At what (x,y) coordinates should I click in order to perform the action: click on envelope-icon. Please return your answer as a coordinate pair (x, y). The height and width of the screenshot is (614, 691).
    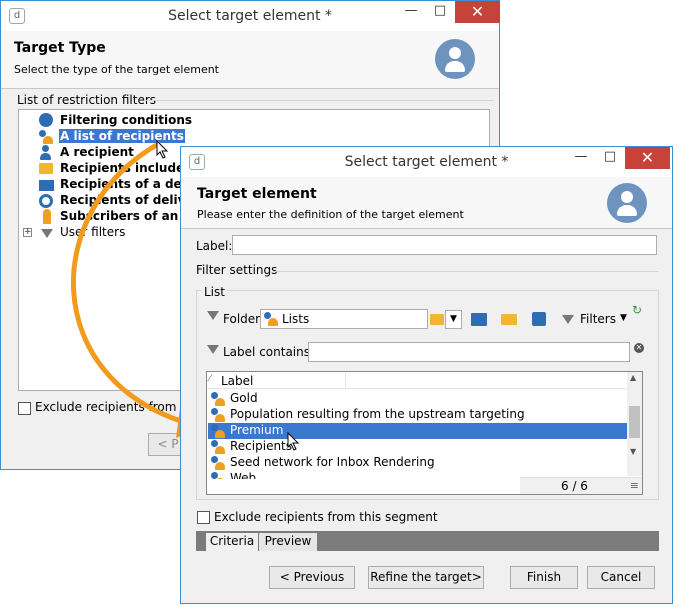
    Looking at the image, I should click on (46, 185).